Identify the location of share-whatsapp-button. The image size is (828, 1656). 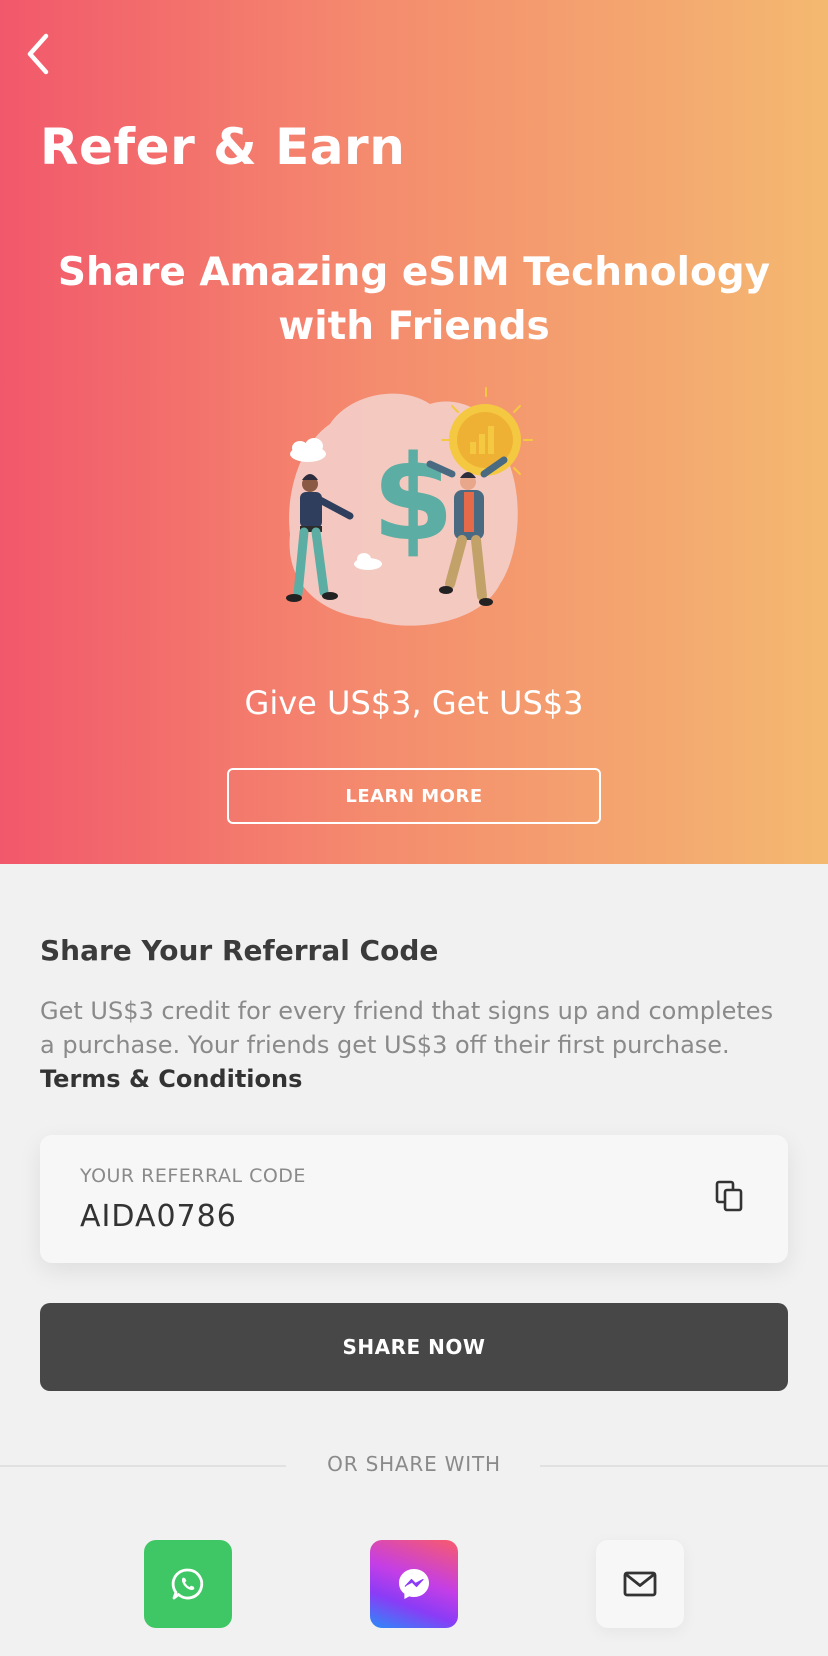
(188, 1584).